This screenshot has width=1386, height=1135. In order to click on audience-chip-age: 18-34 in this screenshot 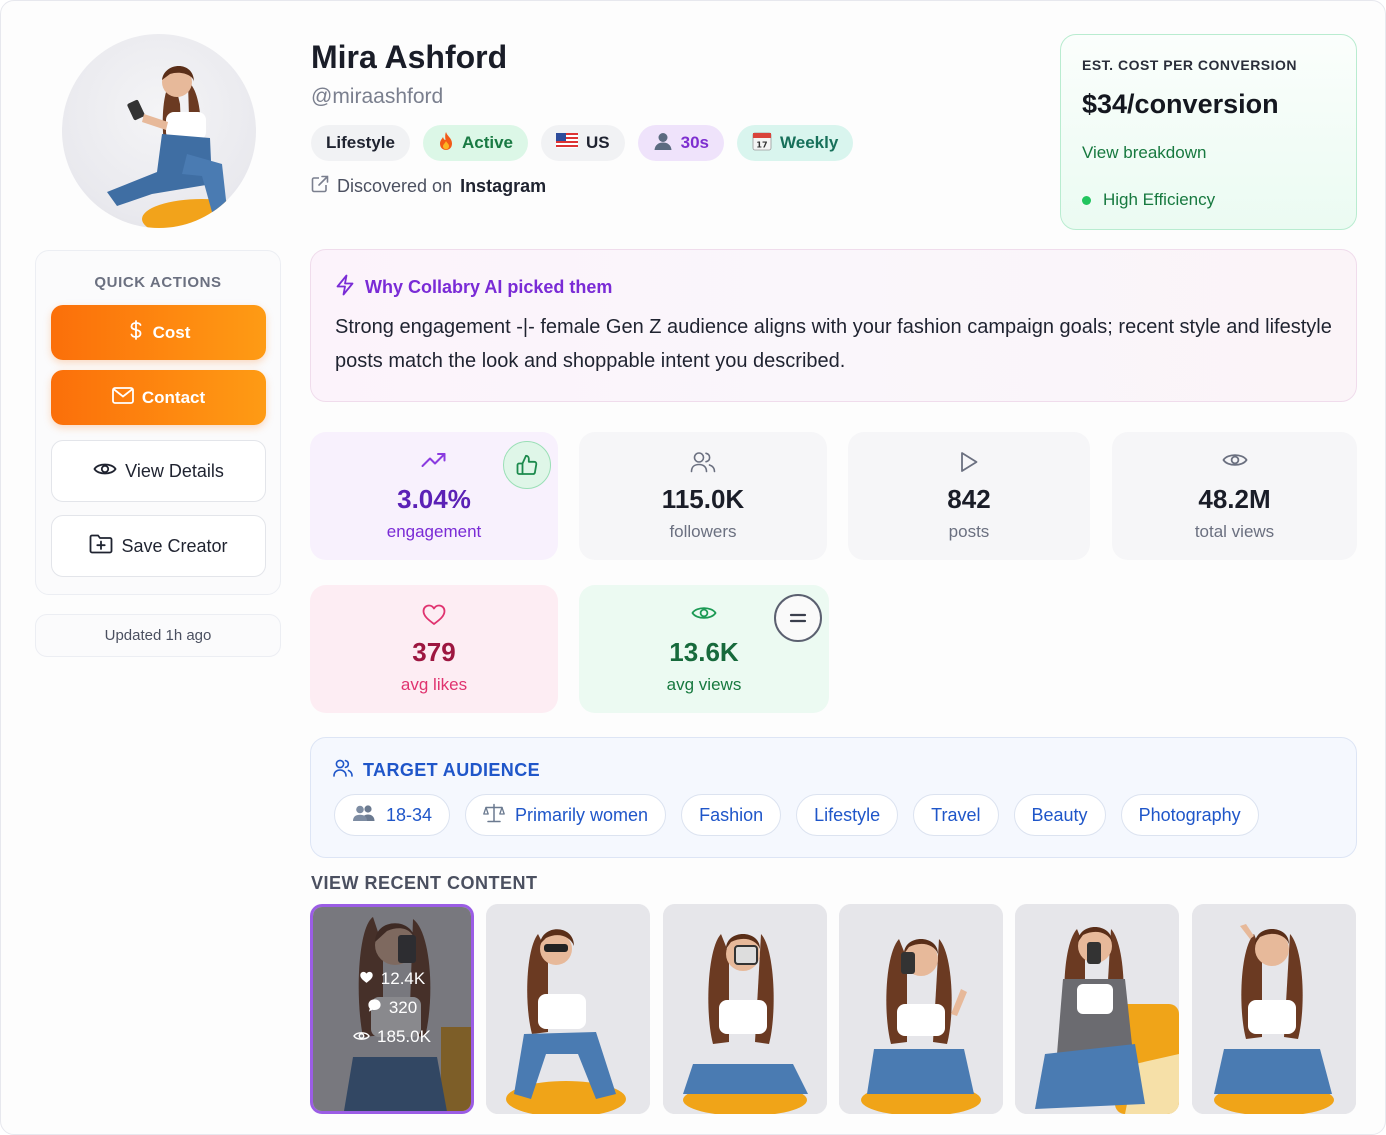, I will do `click(392, 815)`.